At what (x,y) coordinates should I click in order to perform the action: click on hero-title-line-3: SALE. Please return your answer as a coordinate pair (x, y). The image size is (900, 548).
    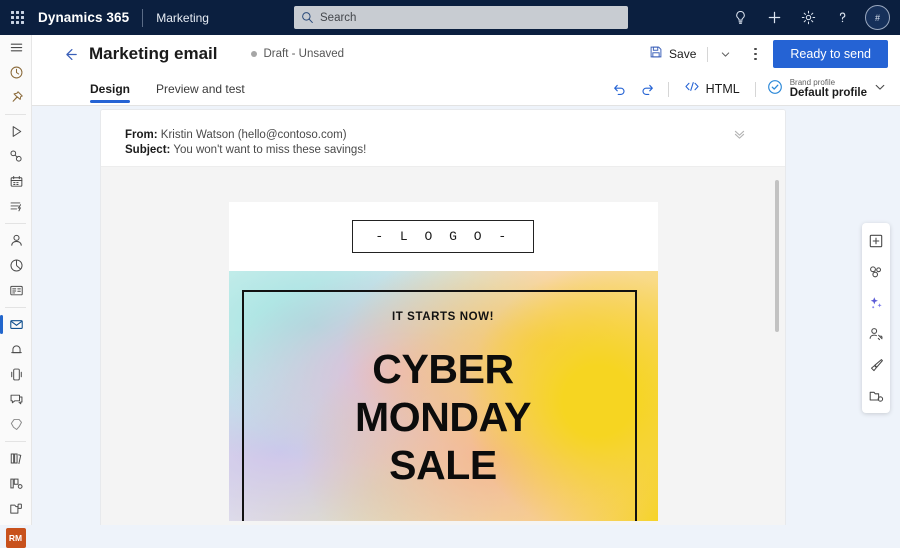
    Looking at the image, I should click on (443, 464).